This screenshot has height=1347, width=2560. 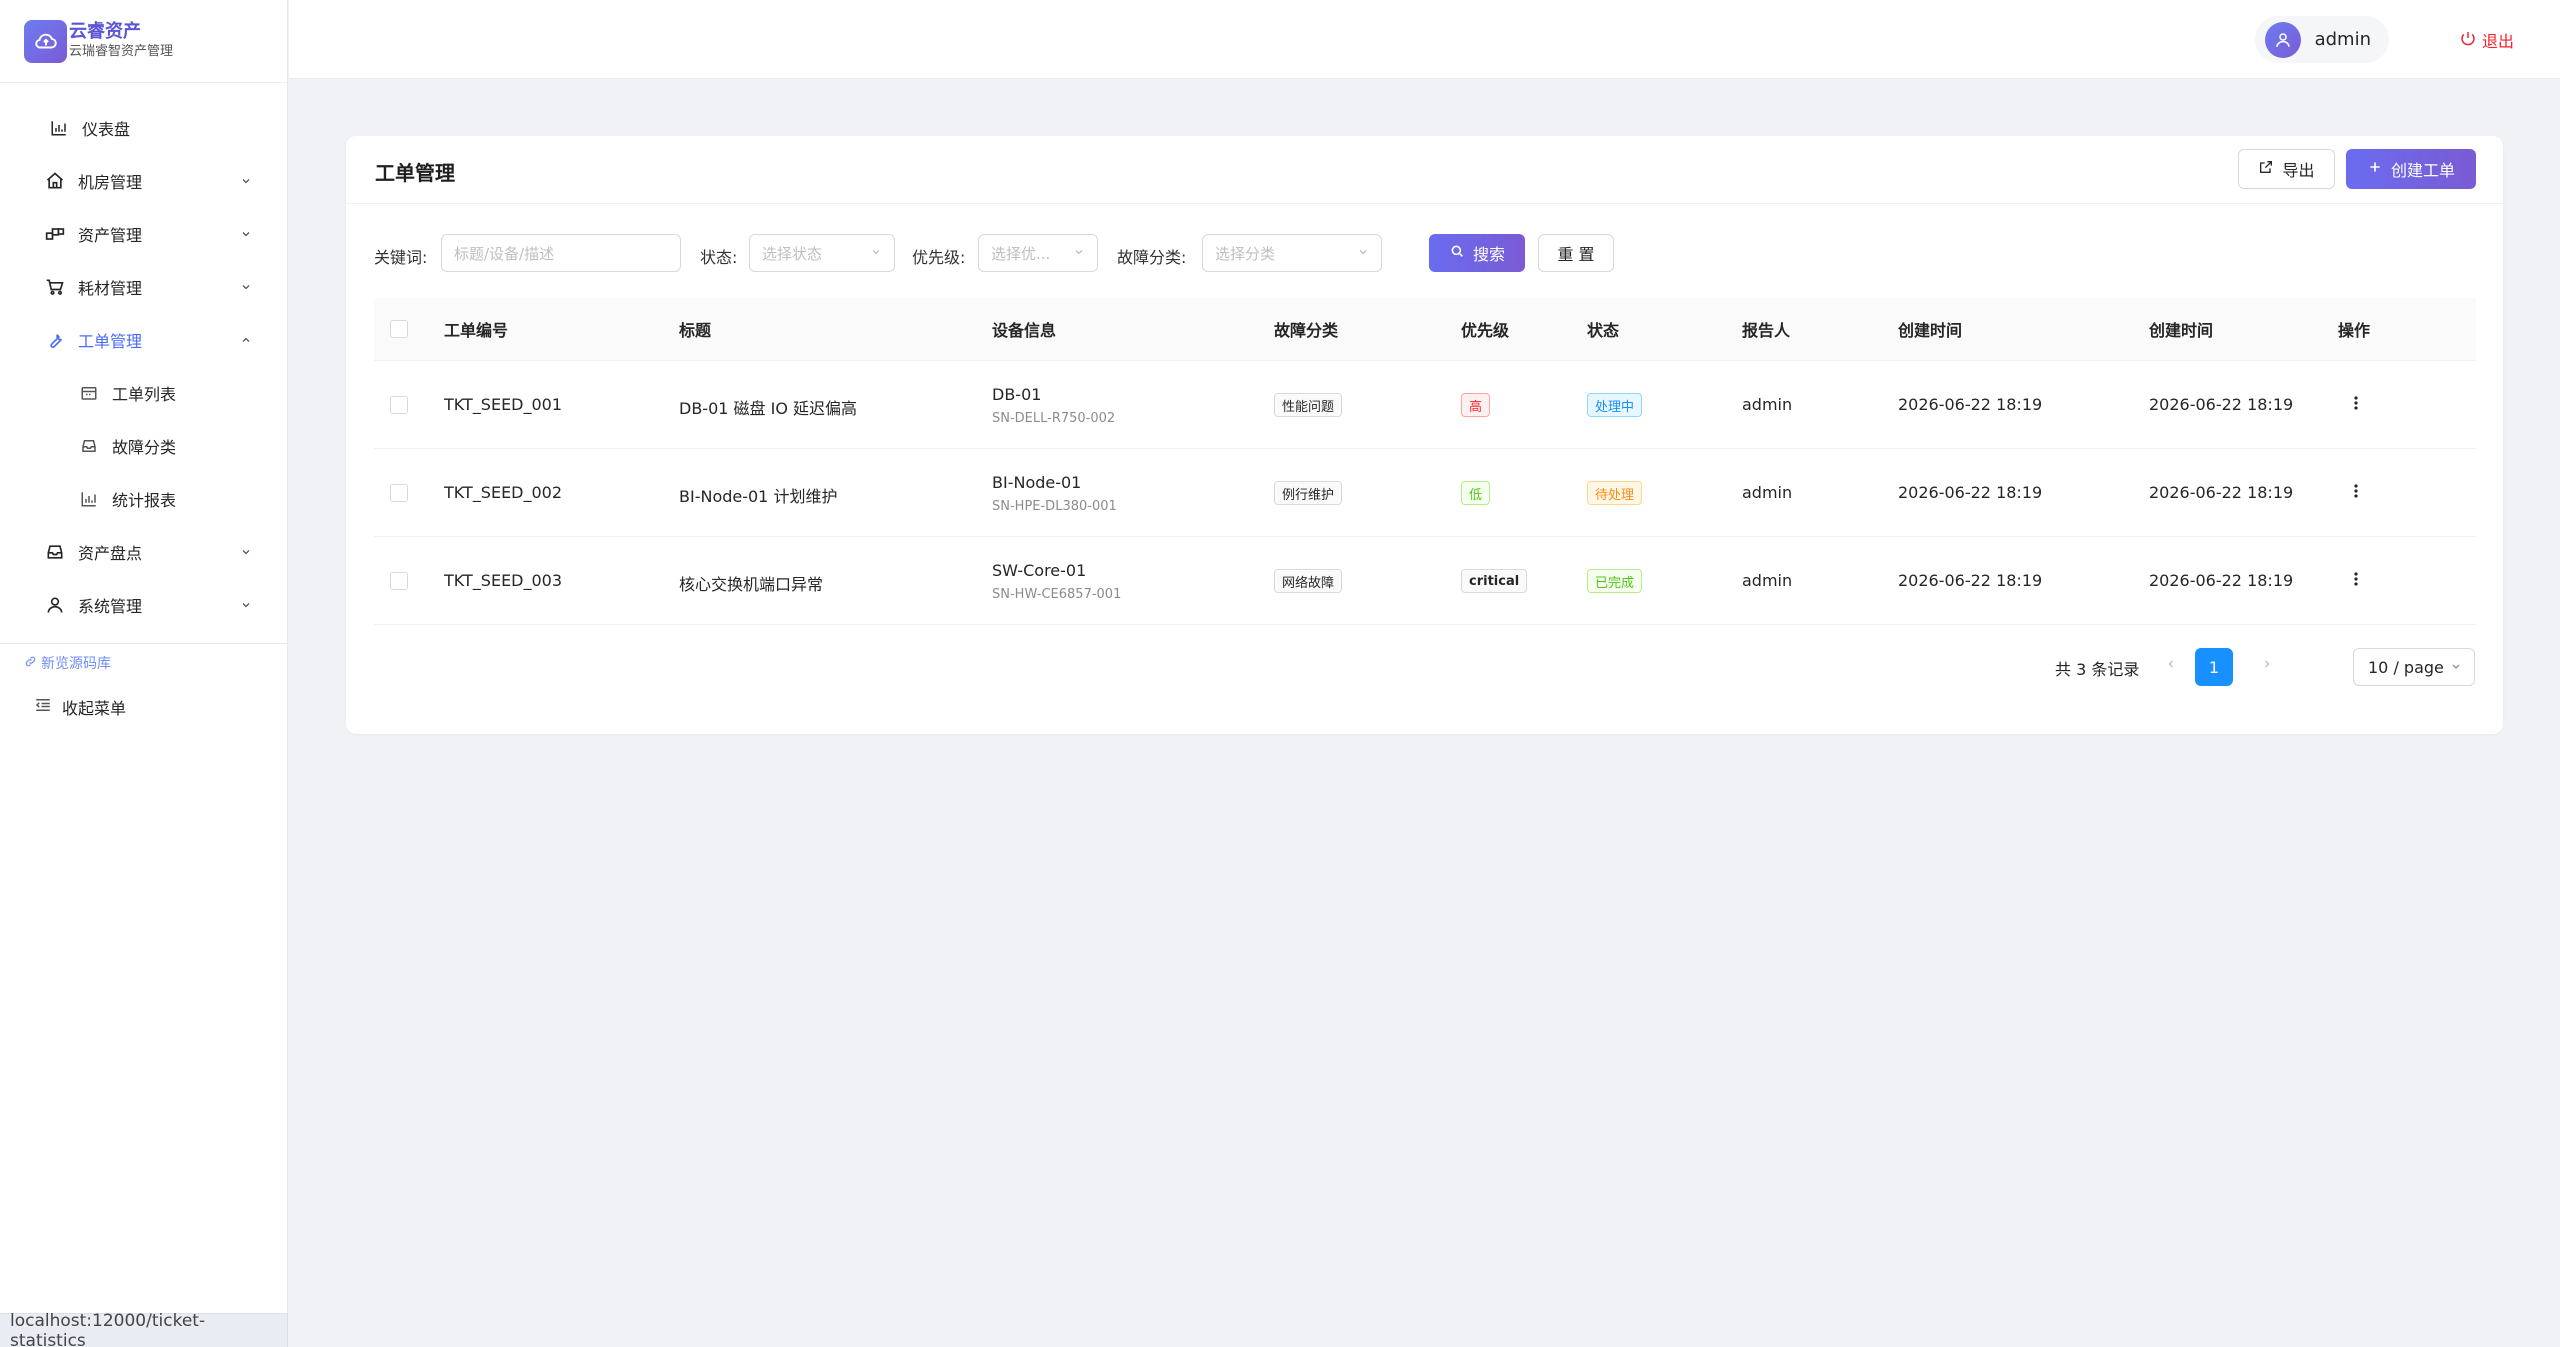 What do you see at coordinates (1292, 253) in the screenshot?
I see `category-select: 选择分类` at bounding box center [1292, 253].